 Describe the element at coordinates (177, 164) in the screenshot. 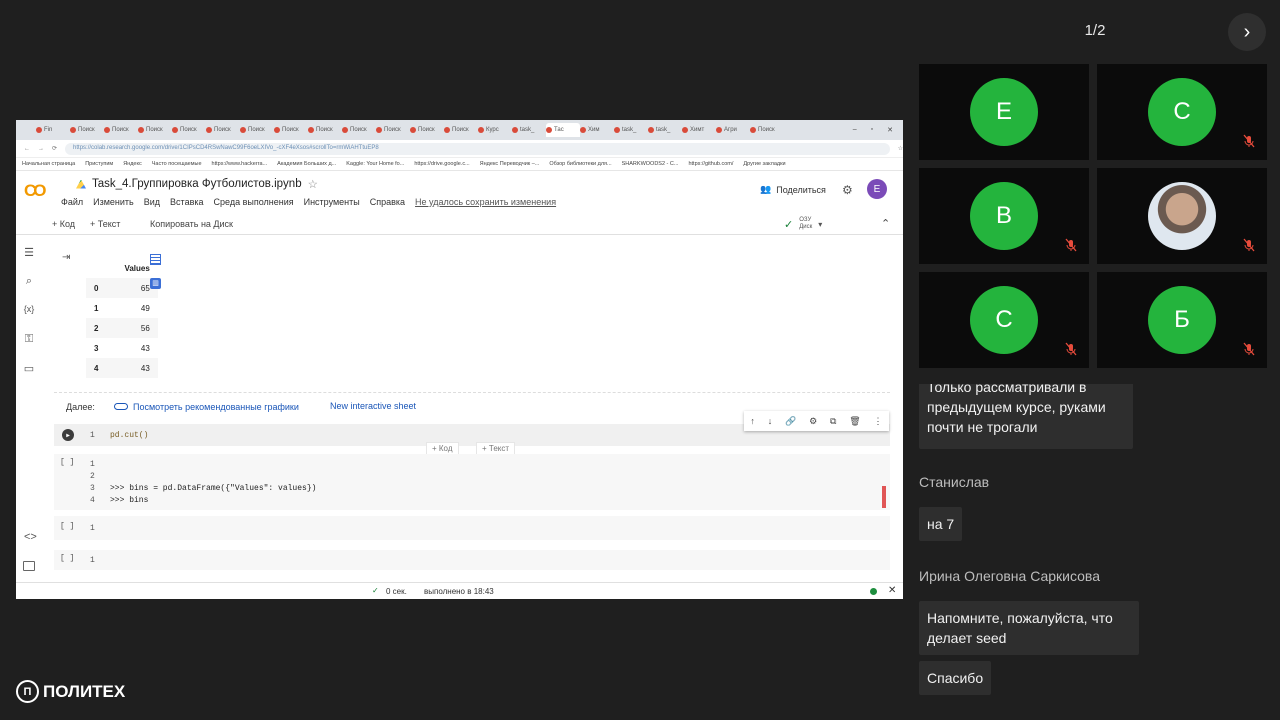

I see `bookmark-item: Часто посещаемые` at that location.